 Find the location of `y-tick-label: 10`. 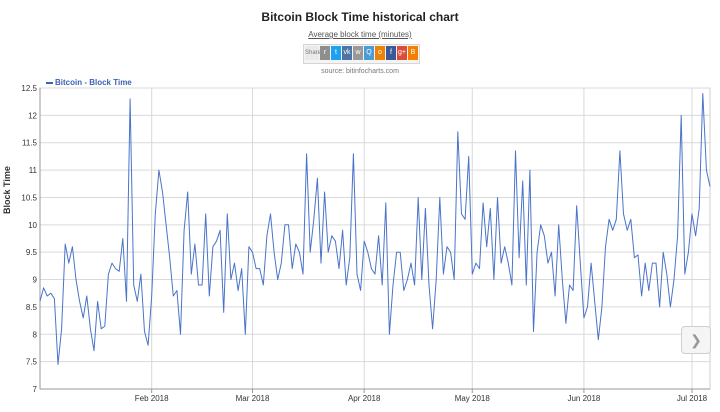

y-tick-label: 10 is located at coordinates (32, 225).